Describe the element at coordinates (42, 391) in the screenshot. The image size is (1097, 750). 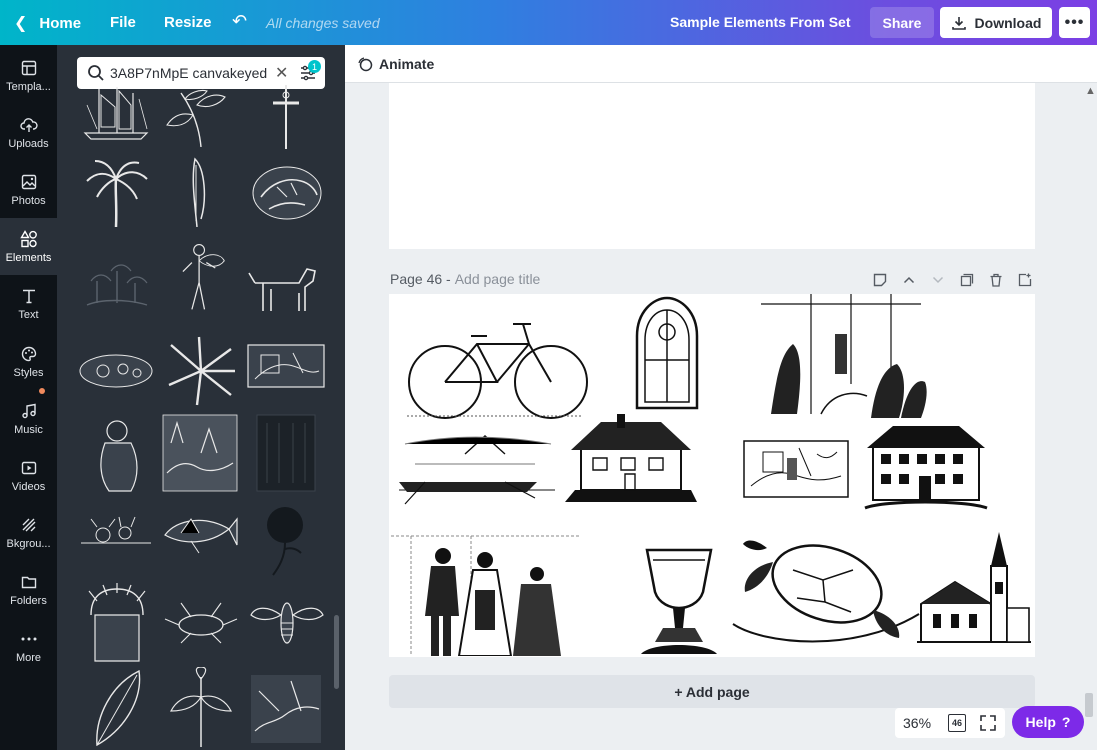
I see `styles-notification-dot` at that location.